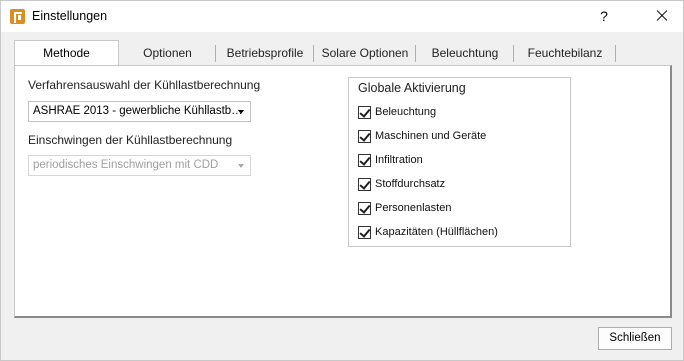 Image resolution: width=684 pixels, height=361 pixels. Describe the element at coordinates (661, 16) in the screenshot. I see `close-icon` at that location.